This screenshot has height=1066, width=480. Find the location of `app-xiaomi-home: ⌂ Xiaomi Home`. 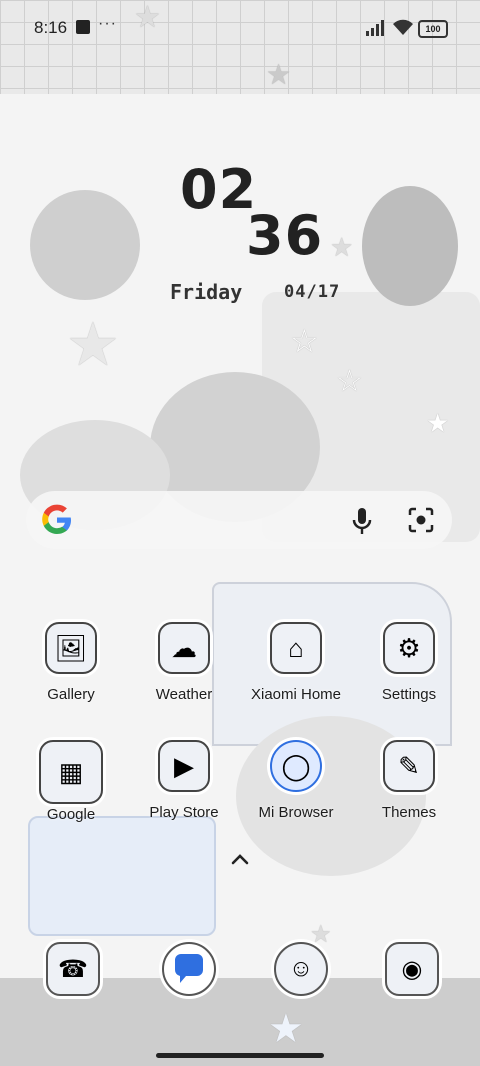

app-xiaomi-home: ⌂ Xiaomi Home is located at coordinates (296, 662).